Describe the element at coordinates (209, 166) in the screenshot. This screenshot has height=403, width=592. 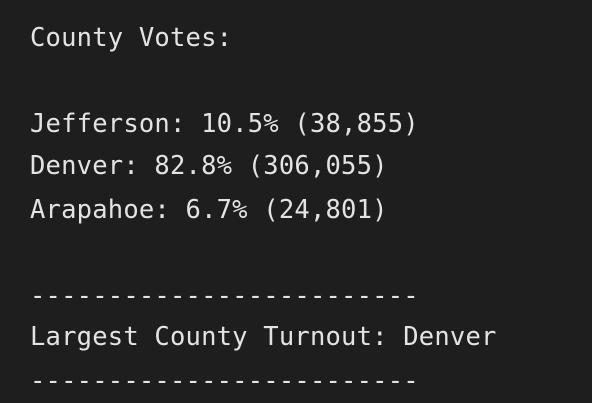
I see `county-result-denver: Denver: 82.8% (306,055)` at that location.